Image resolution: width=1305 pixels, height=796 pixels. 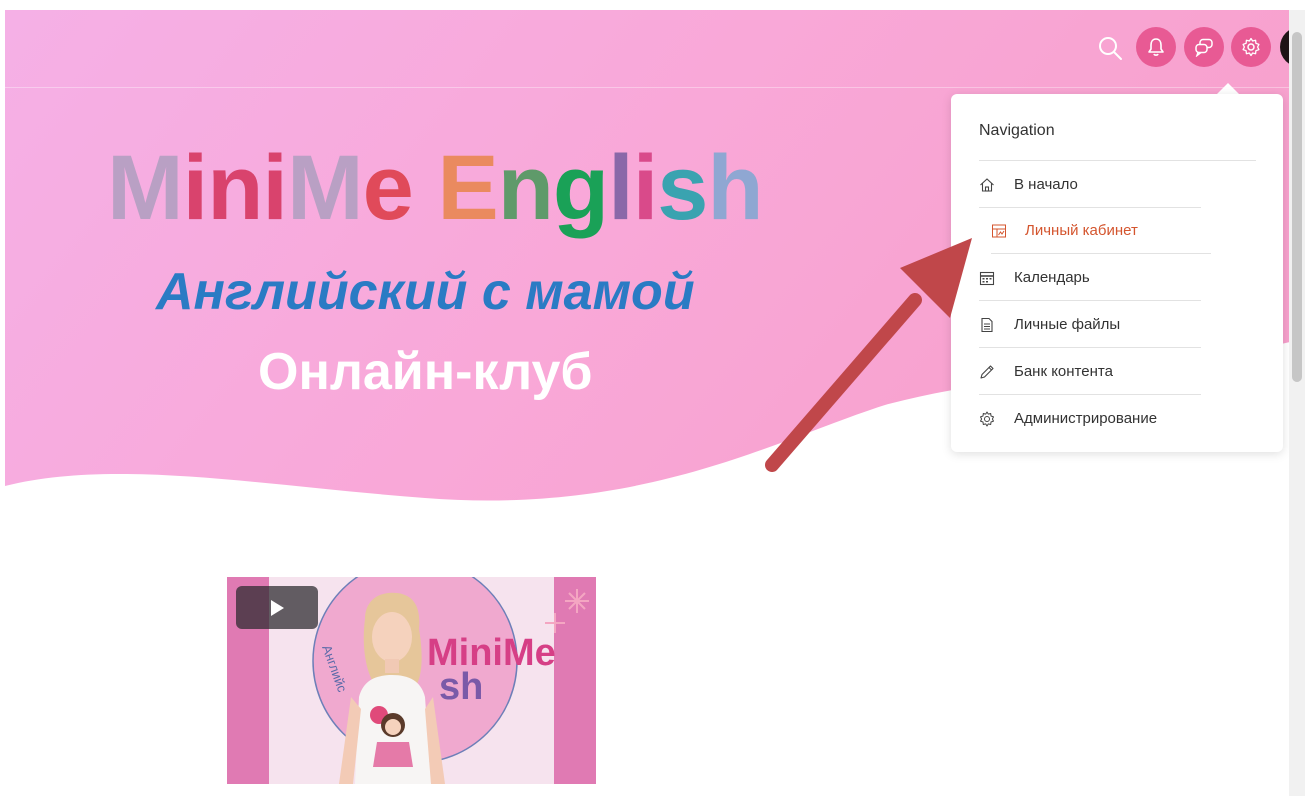 What do you see at coordinates (1117, 160) in the screenshot?
I see `dropdown-divider` at bounding box center [1117, 160].